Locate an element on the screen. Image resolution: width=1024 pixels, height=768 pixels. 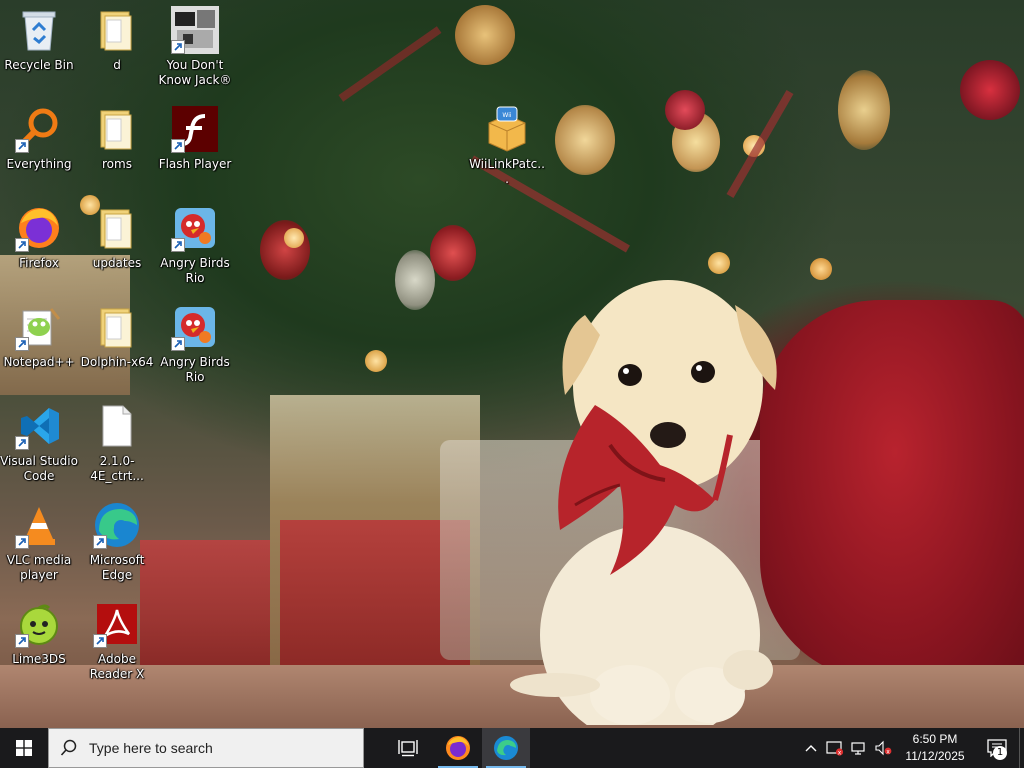
desktop-icon-d: d is located at coordinates (117, 50).